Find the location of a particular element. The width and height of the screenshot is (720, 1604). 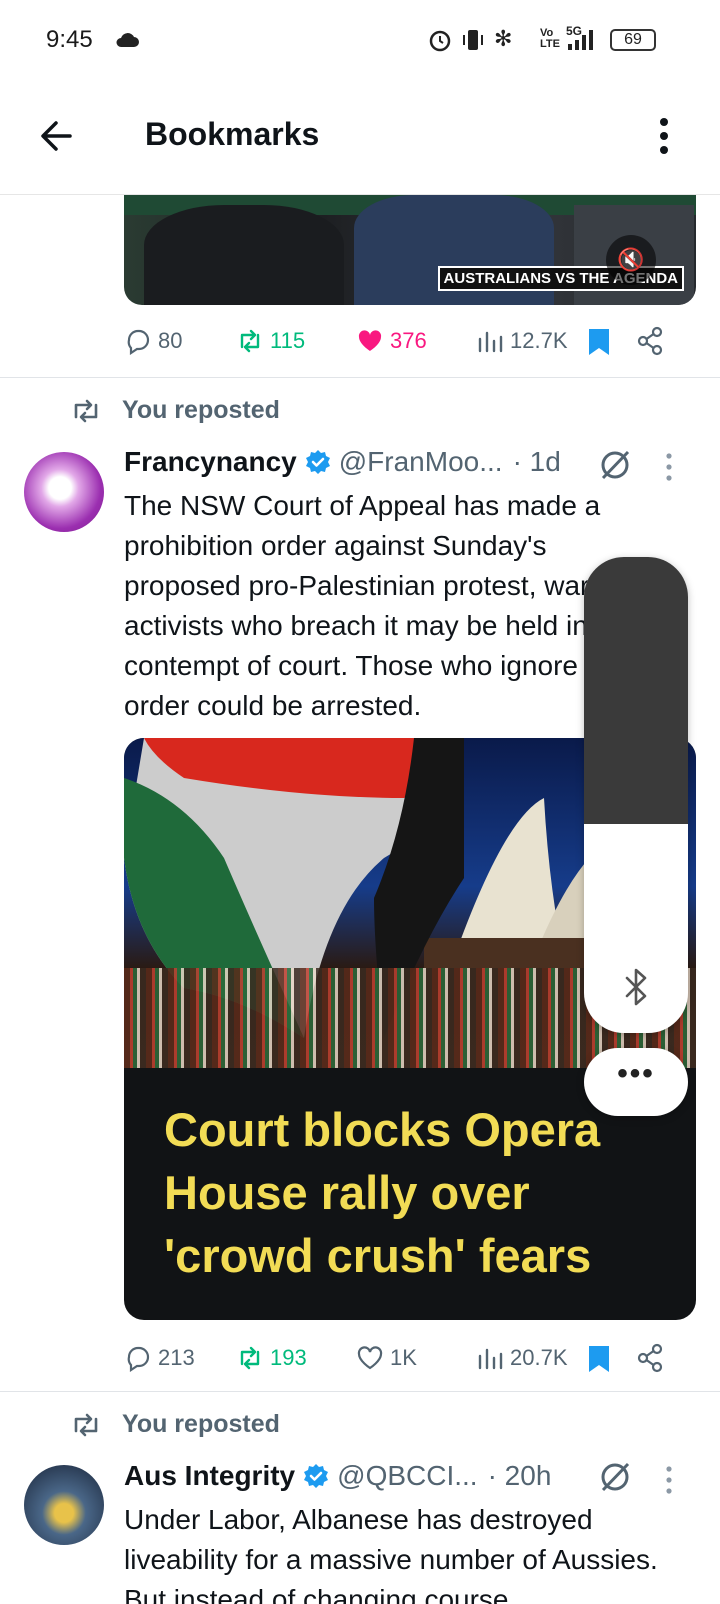

repost-button: 115 is located at coordinates (270, 341).